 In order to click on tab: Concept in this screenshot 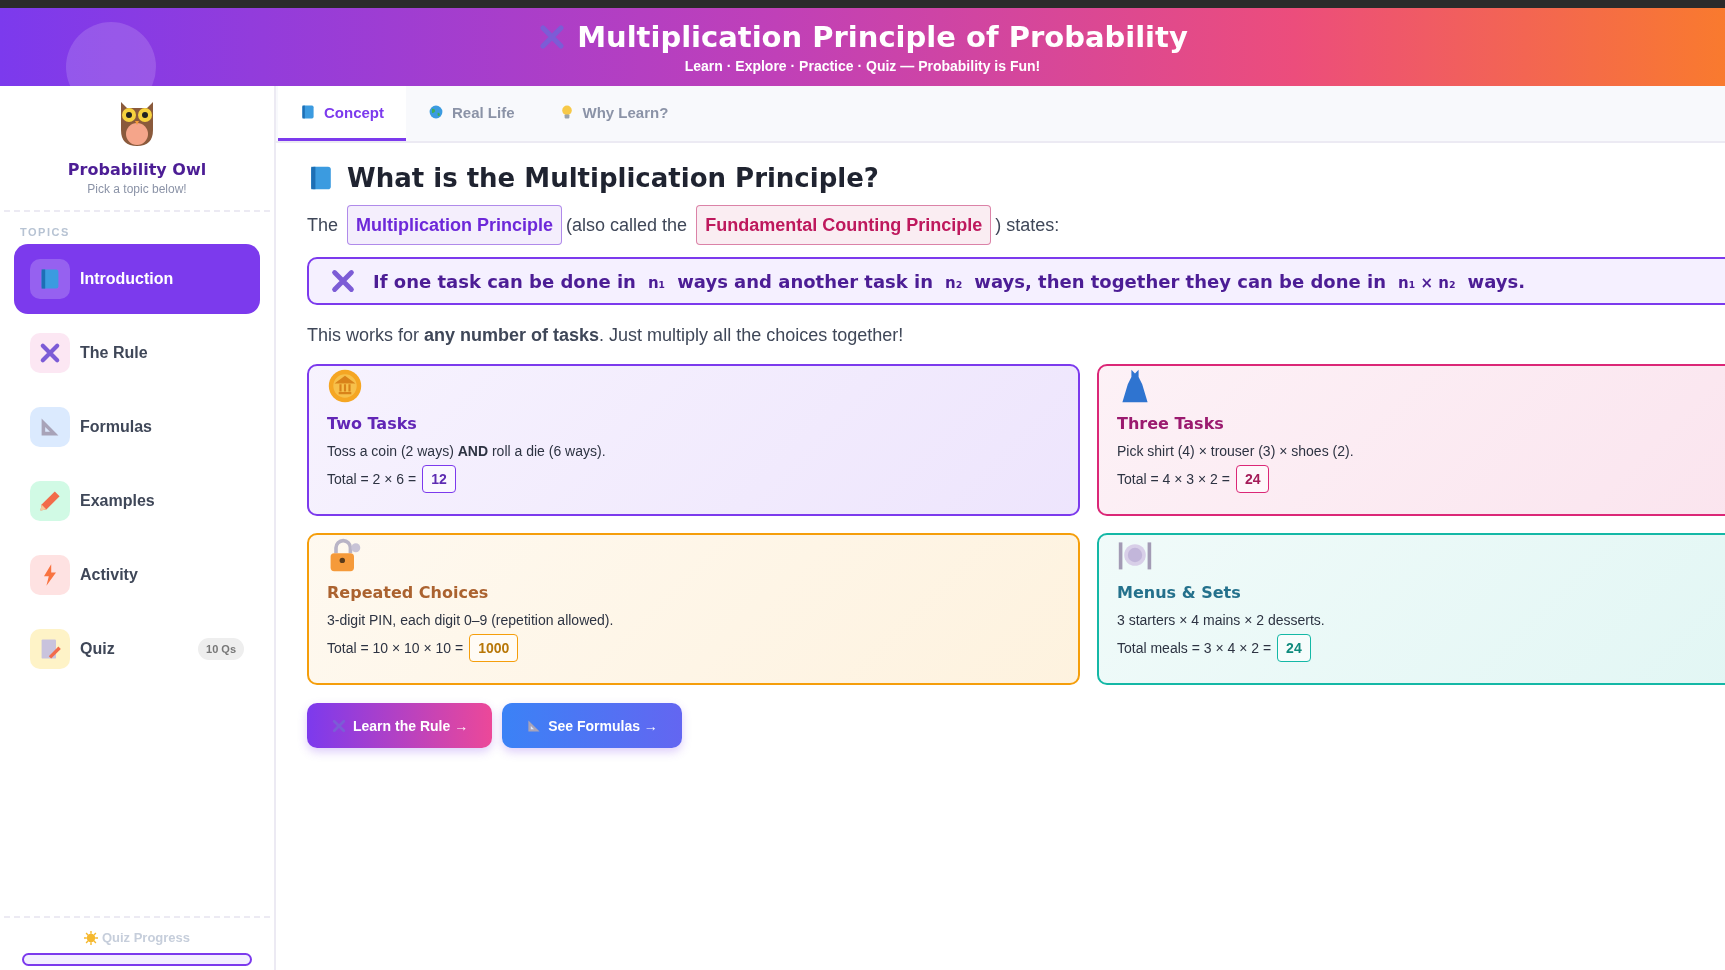, I will do `click(342, 113)`.